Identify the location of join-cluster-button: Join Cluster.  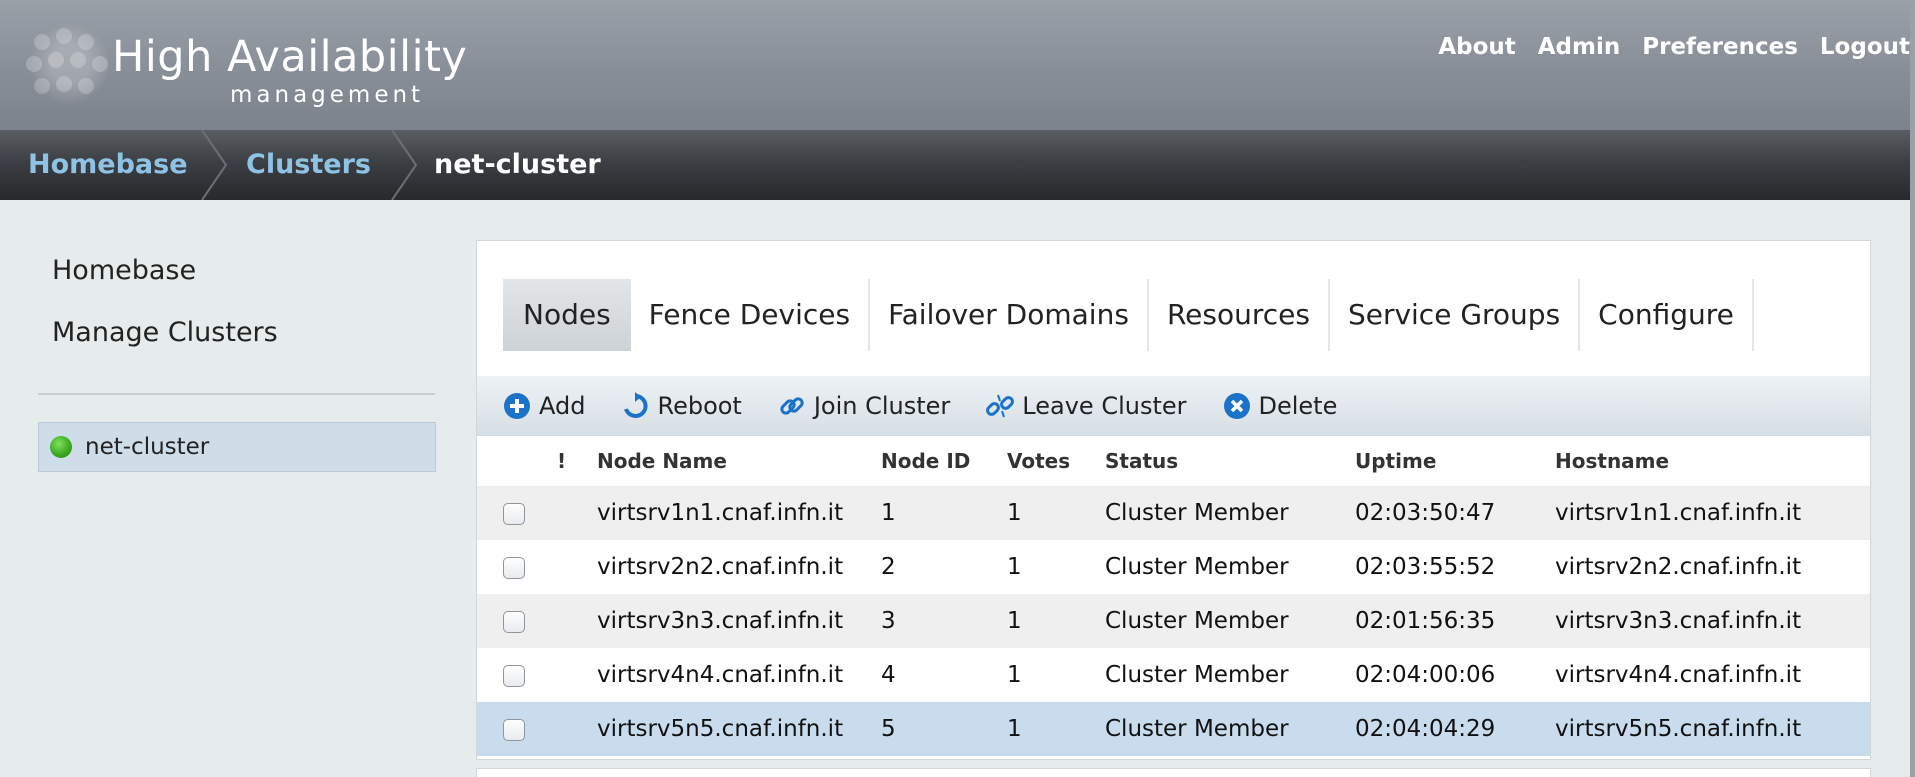
(864, 406).